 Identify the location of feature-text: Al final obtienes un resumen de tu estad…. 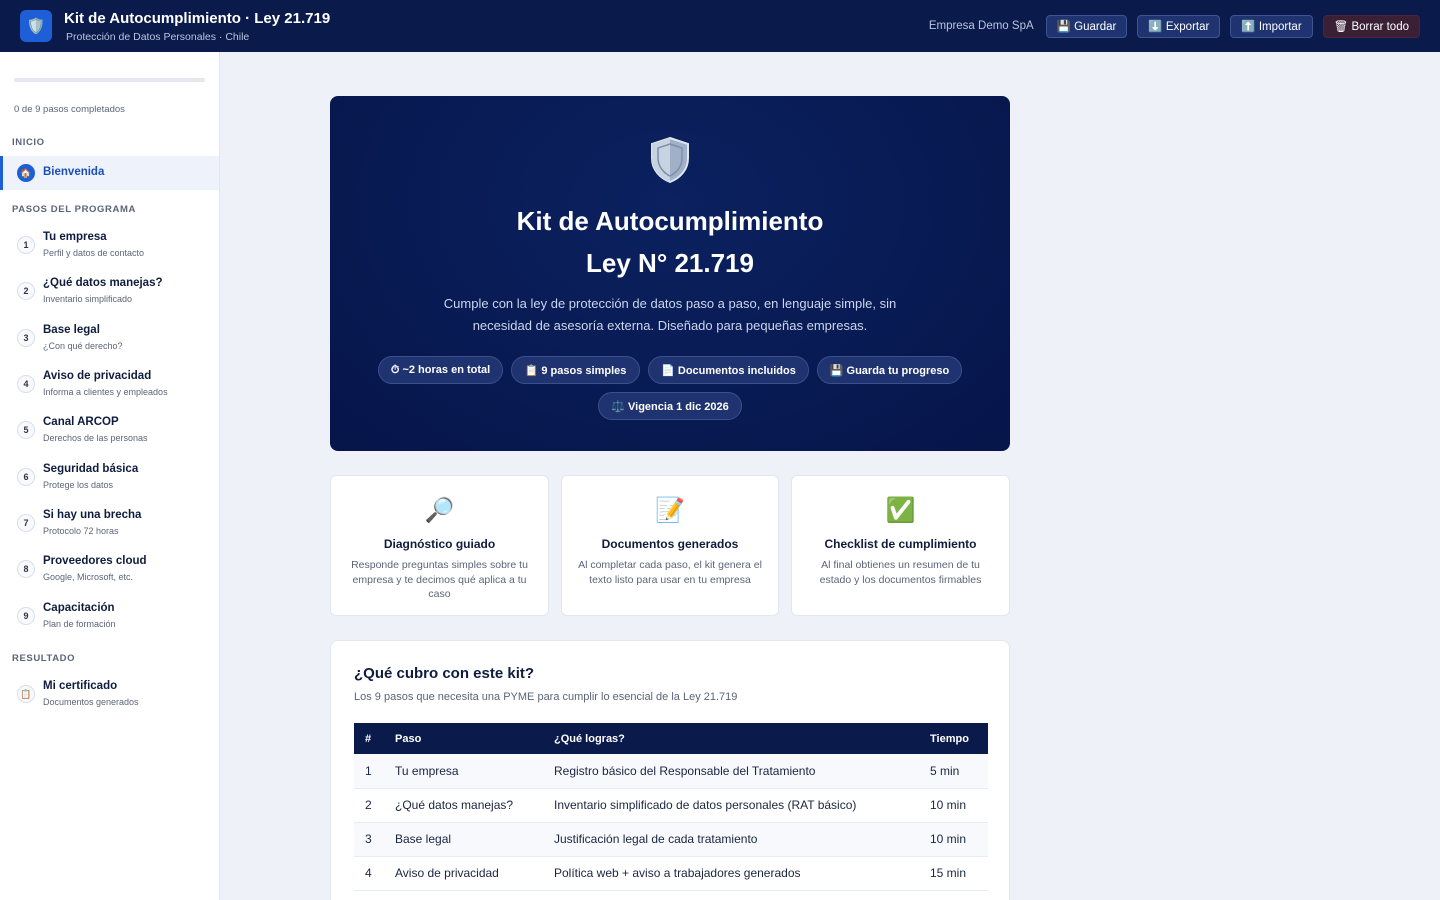
(900, 572).